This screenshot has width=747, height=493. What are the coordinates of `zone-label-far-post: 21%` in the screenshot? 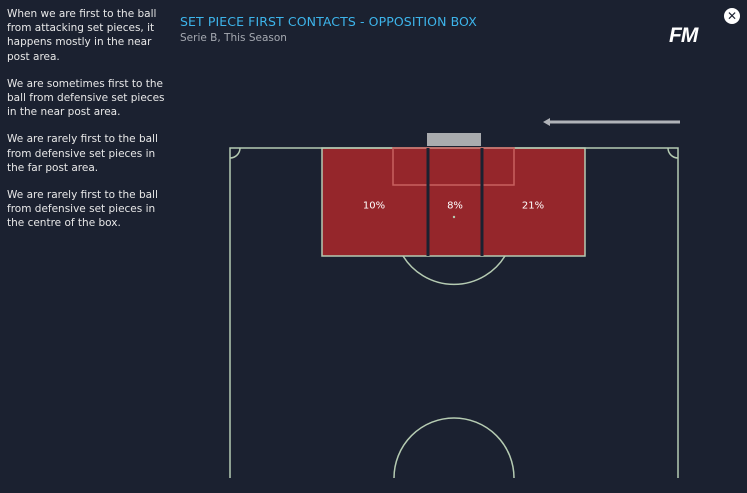 It's located at (533, 206).